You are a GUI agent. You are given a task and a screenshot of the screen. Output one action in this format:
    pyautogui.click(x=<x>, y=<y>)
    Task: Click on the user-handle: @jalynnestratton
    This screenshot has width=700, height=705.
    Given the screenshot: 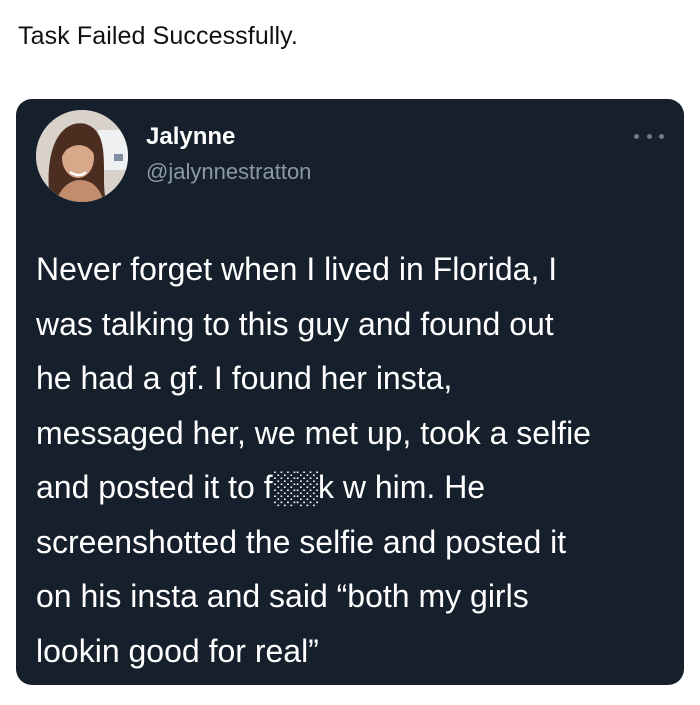 What is the action you would take?
    pyautogui.click(x=228, y=172)
    